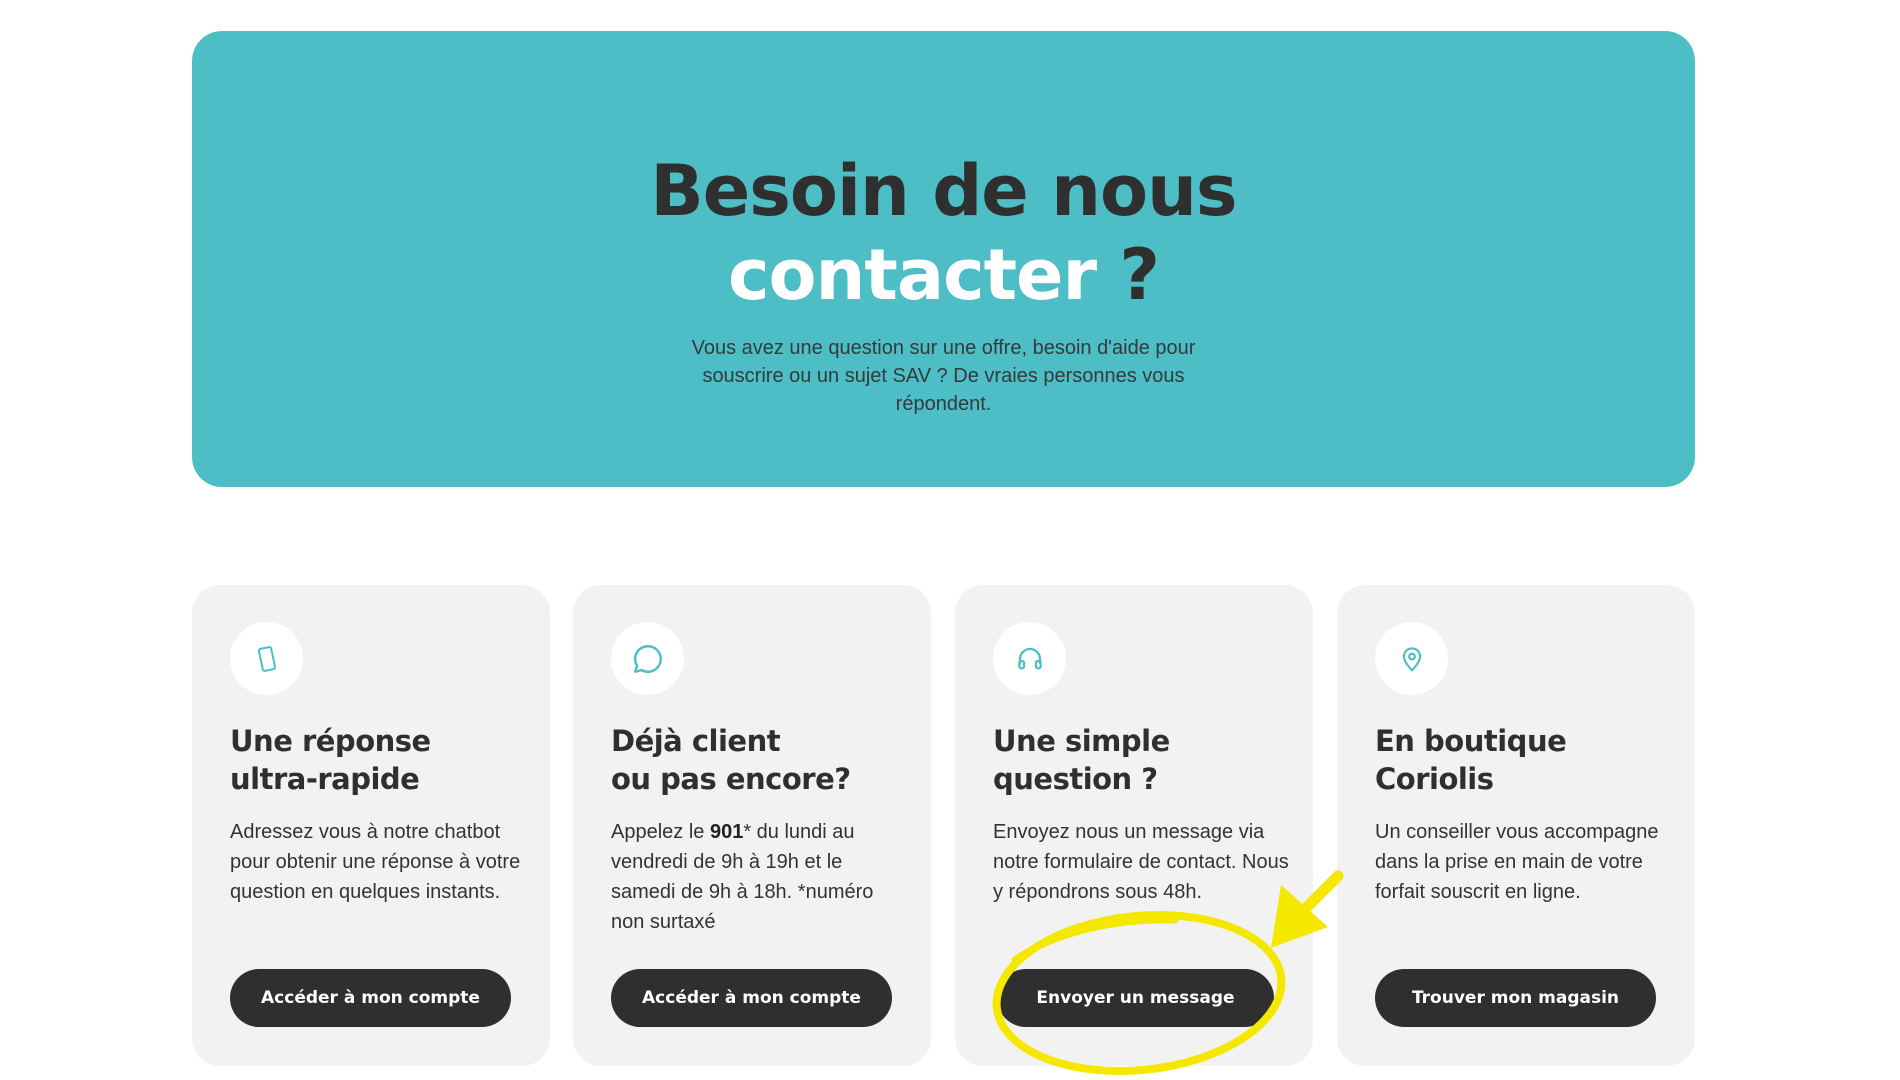 Image resolution: width=1900 pixels, height=1080 pixels. What do you see at coordinates (330, 760) in the screenshot?
I see `card-title: Une réponse ultra-rapide` at bounding box center [330, 760].